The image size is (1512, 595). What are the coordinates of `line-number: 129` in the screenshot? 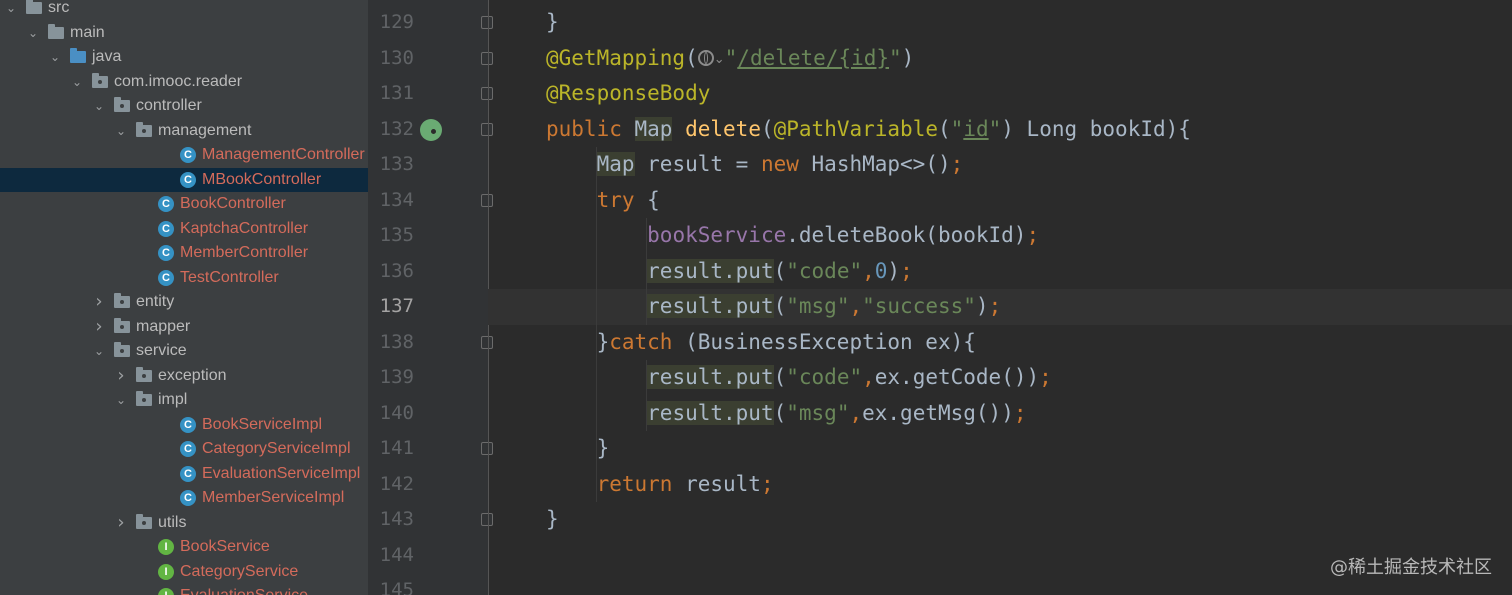 It's located at (396, 22).